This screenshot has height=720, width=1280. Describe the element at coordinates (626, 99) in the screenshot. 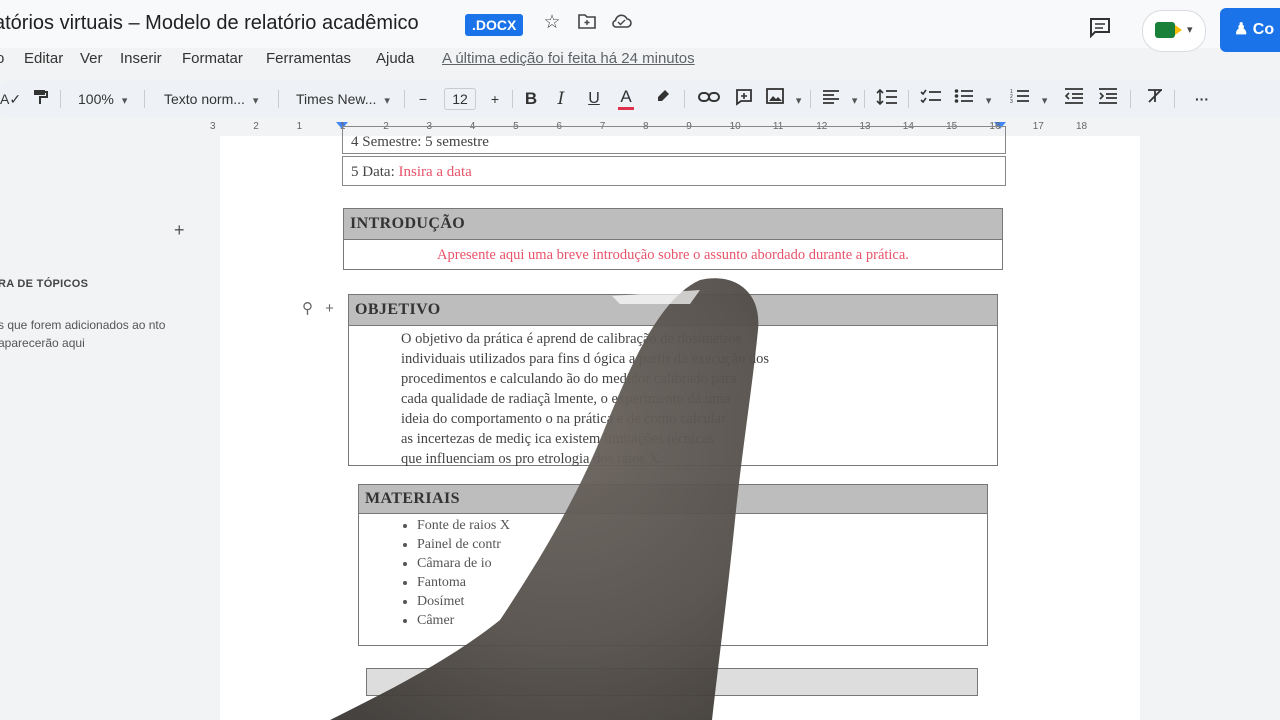

I see `text-color-button: A` at that location.